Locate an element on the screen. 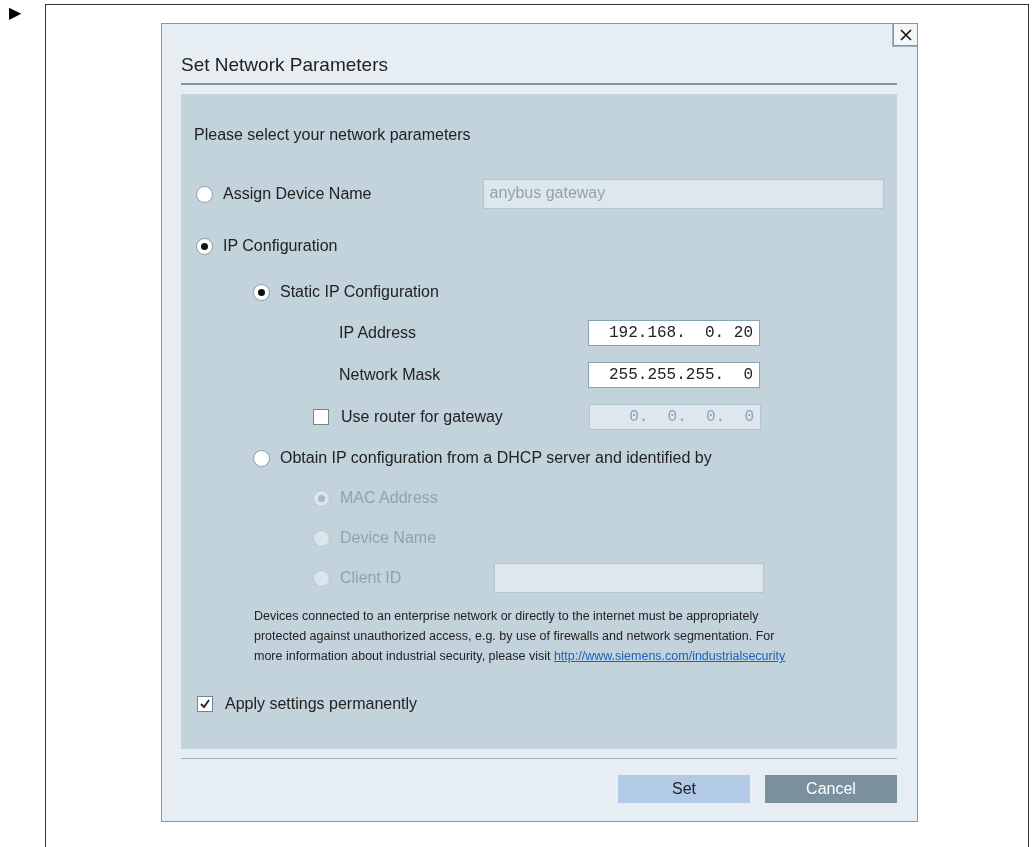 Image resolution: width=1035 pixels, height=847 pixels. input-field: 192.168. 0. 20 is located at coordinates (674, 333).